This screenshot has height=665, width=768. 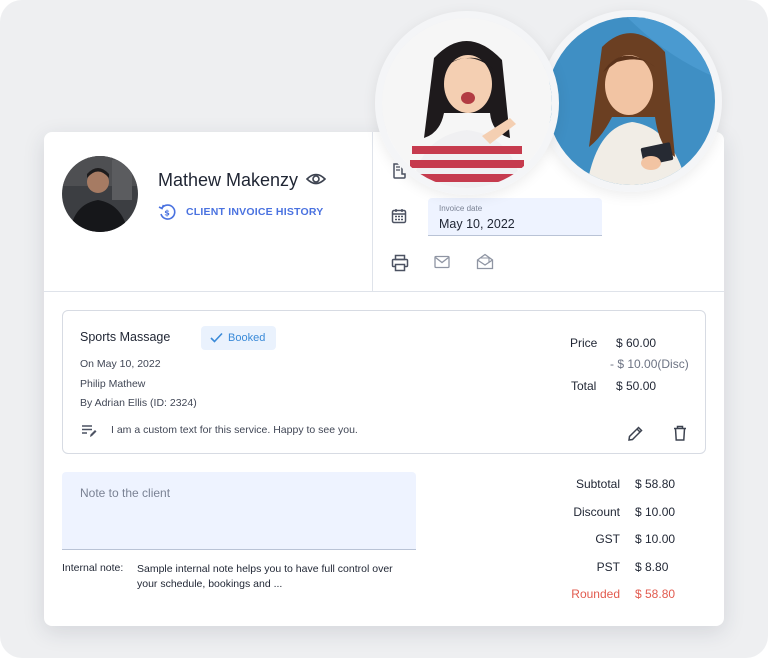 What do you see at coordinates (631, 101) in the screenshot?
I see `photo-woman-with-card` at bounding box center [631, 101].